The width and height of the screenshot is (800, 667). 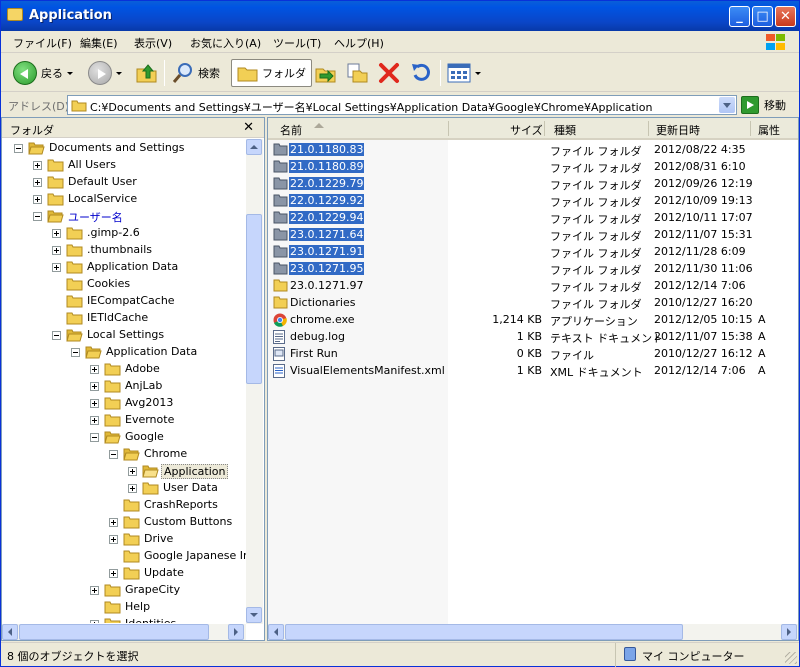 What do you see at coordinates (297, 43) in the screenshot?
I see `menu-tools: ツール(T)` at bounding box center [297, 43].